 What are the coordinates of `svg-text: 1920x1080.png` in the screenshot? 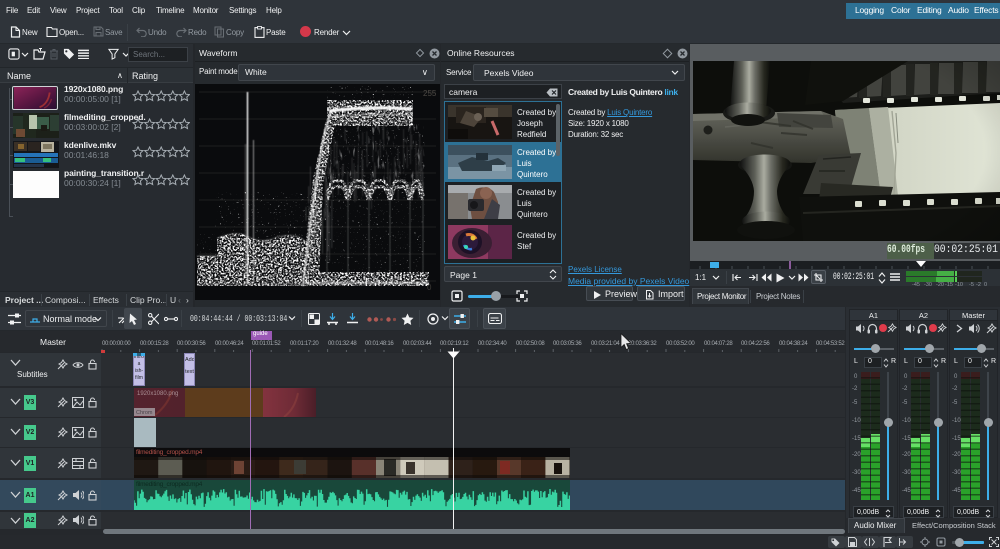 It's located at (157, 394).